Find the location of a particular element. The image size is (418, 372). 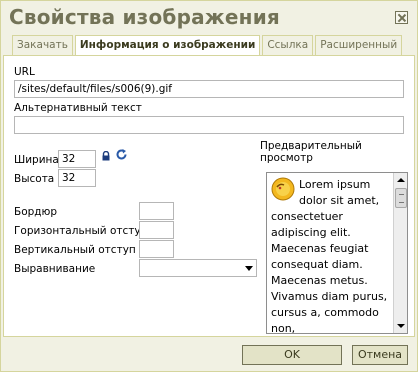

cancel-button: Отмена is located at coordinates (380, 355).